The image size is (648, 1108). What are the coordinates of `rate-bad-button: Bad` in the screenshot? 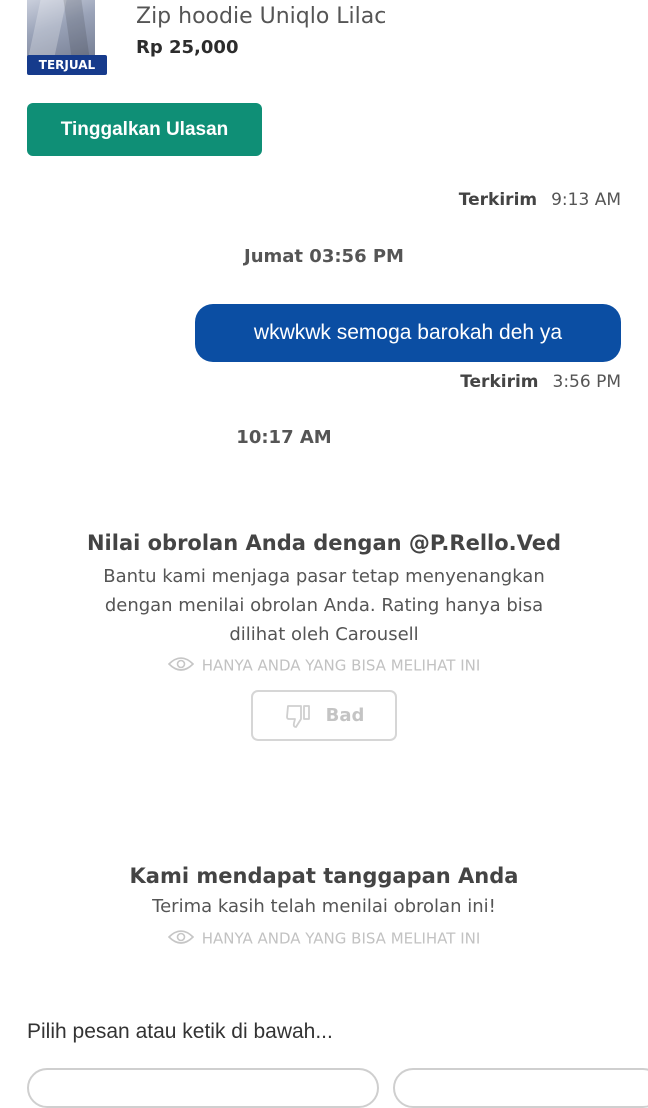 It's located at (324, 715).